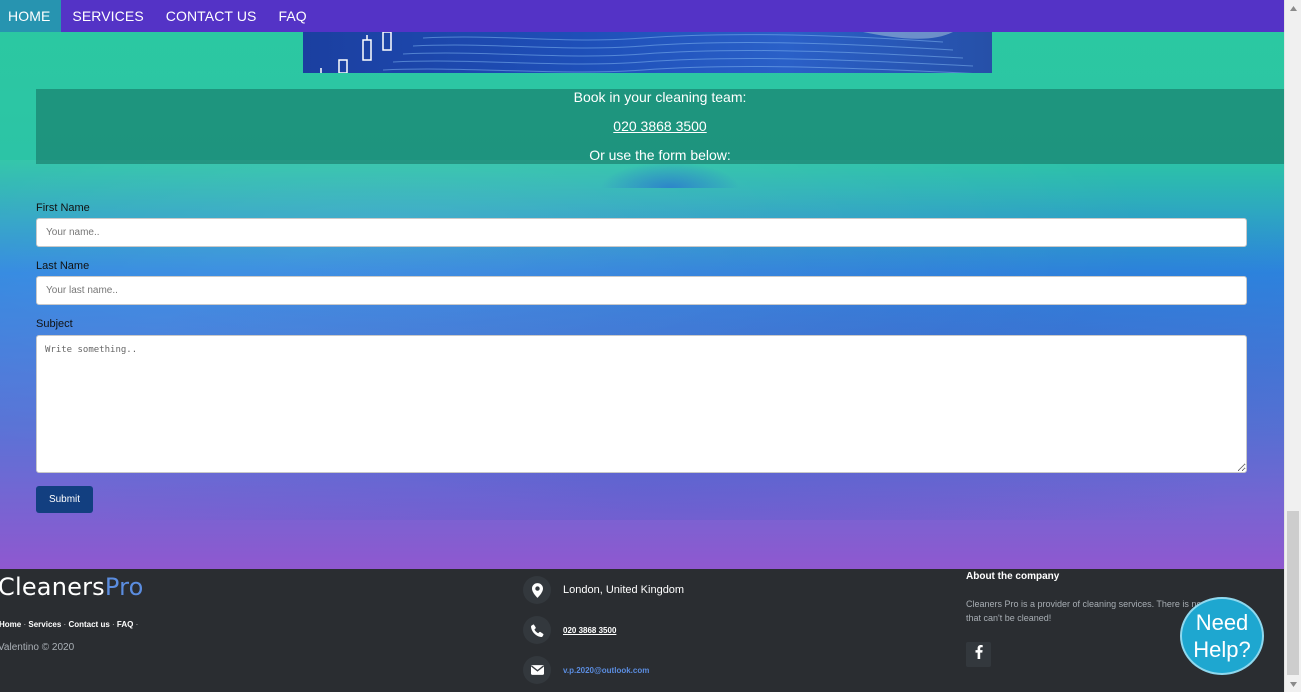 This screenshot has width=1301, height=692. I want to click on booking-heading: Book in your cleaning team:, so click(660, 97).